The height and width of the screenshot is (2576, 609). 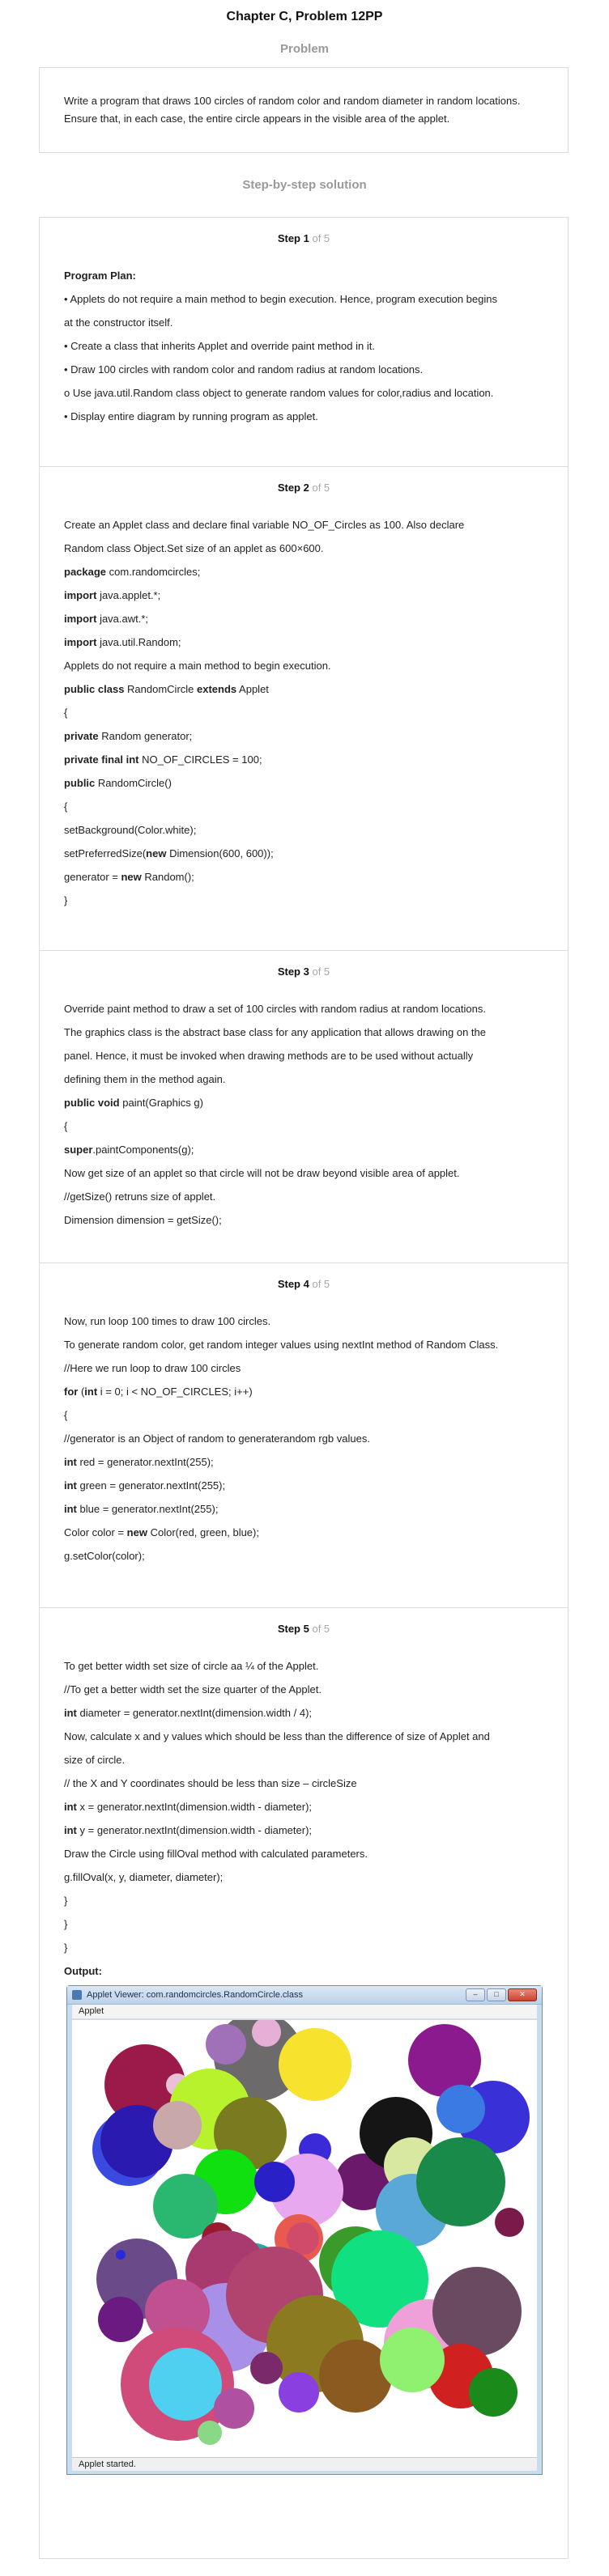 I want to click on line-text: Dimension(600, 600));, so click(x=220, y=853).